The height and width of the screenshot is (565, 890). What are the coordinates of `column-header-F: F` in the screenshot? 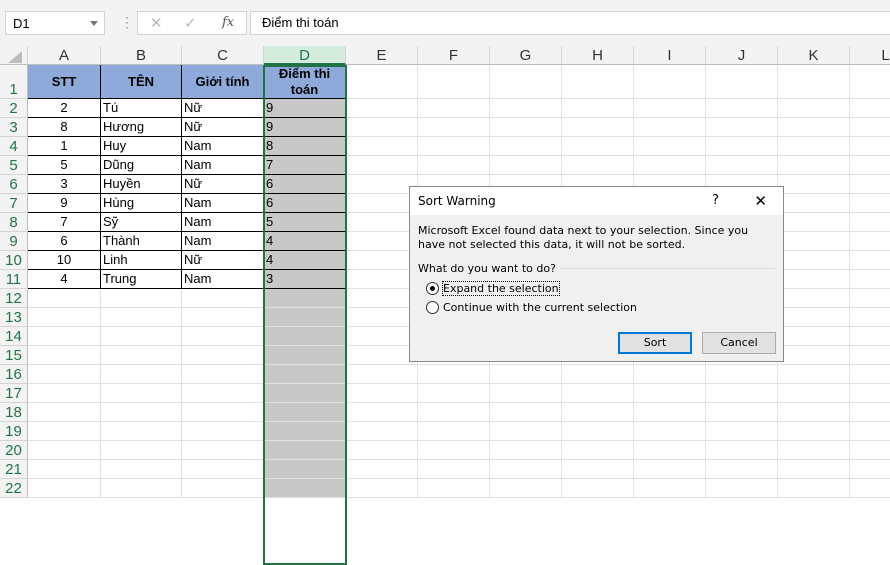 It's located at (454, 55).